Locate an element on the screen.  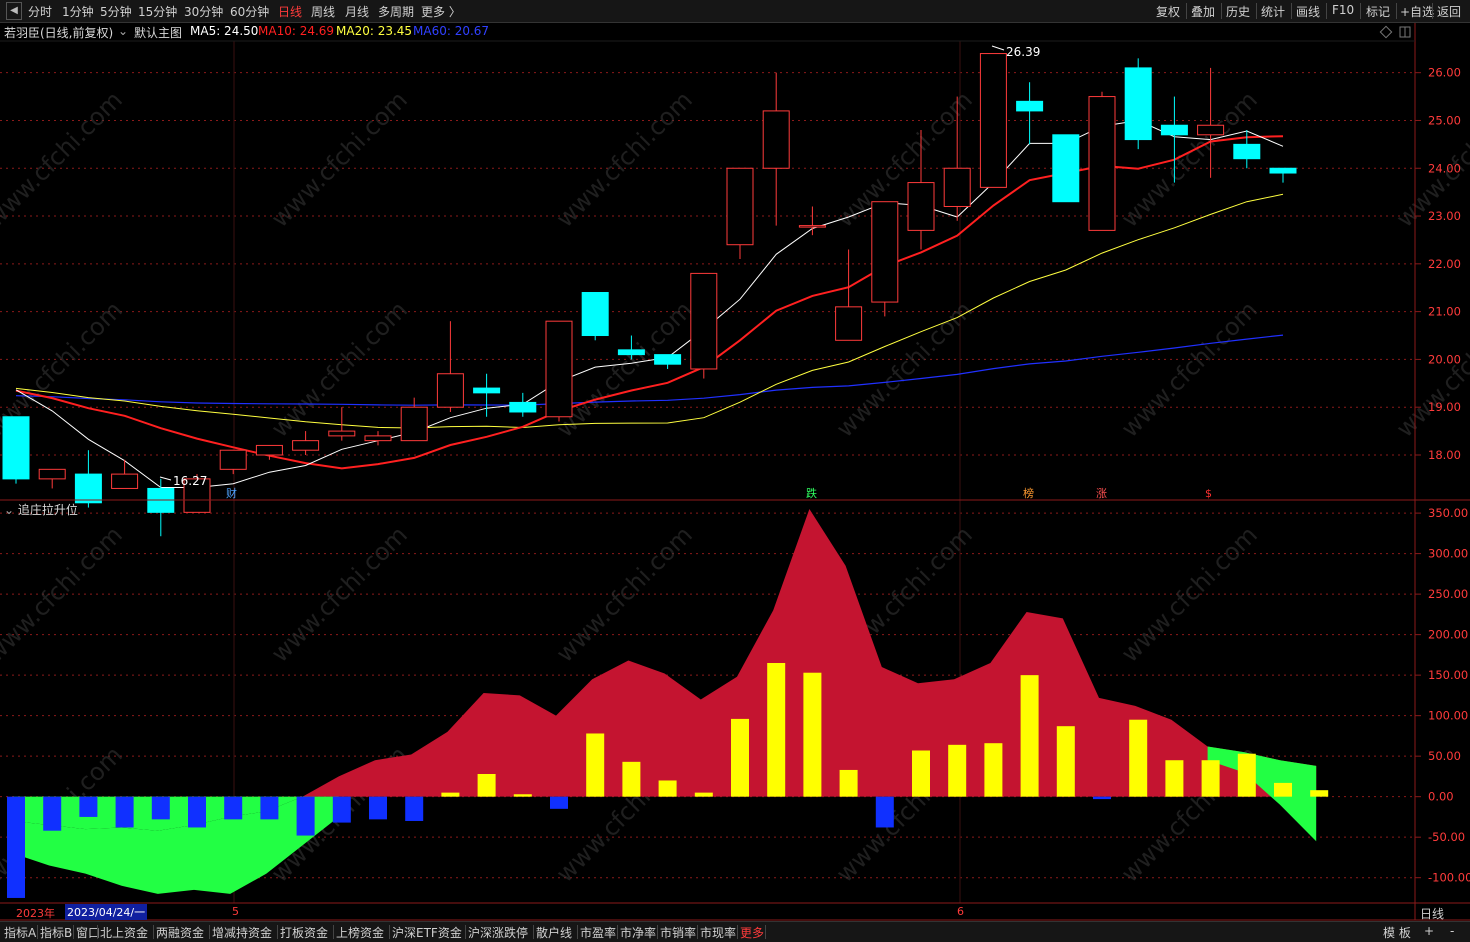
event-marker-drop: 跌 is located at coordinates (811, 493).